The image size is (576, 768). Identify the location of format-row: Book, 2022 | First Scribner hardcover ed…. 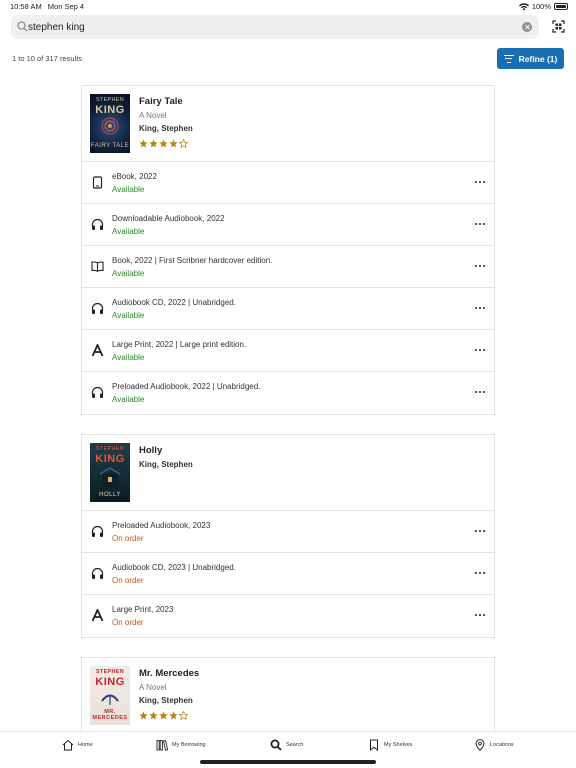
(288, 267).